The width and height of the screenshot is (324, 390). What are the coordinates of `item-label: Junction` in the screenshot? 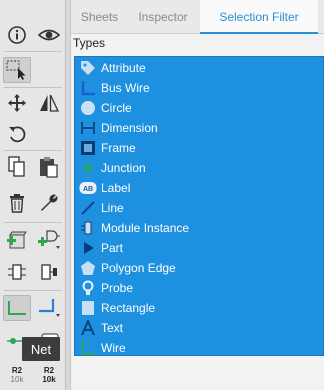 It's located at (123, 168).